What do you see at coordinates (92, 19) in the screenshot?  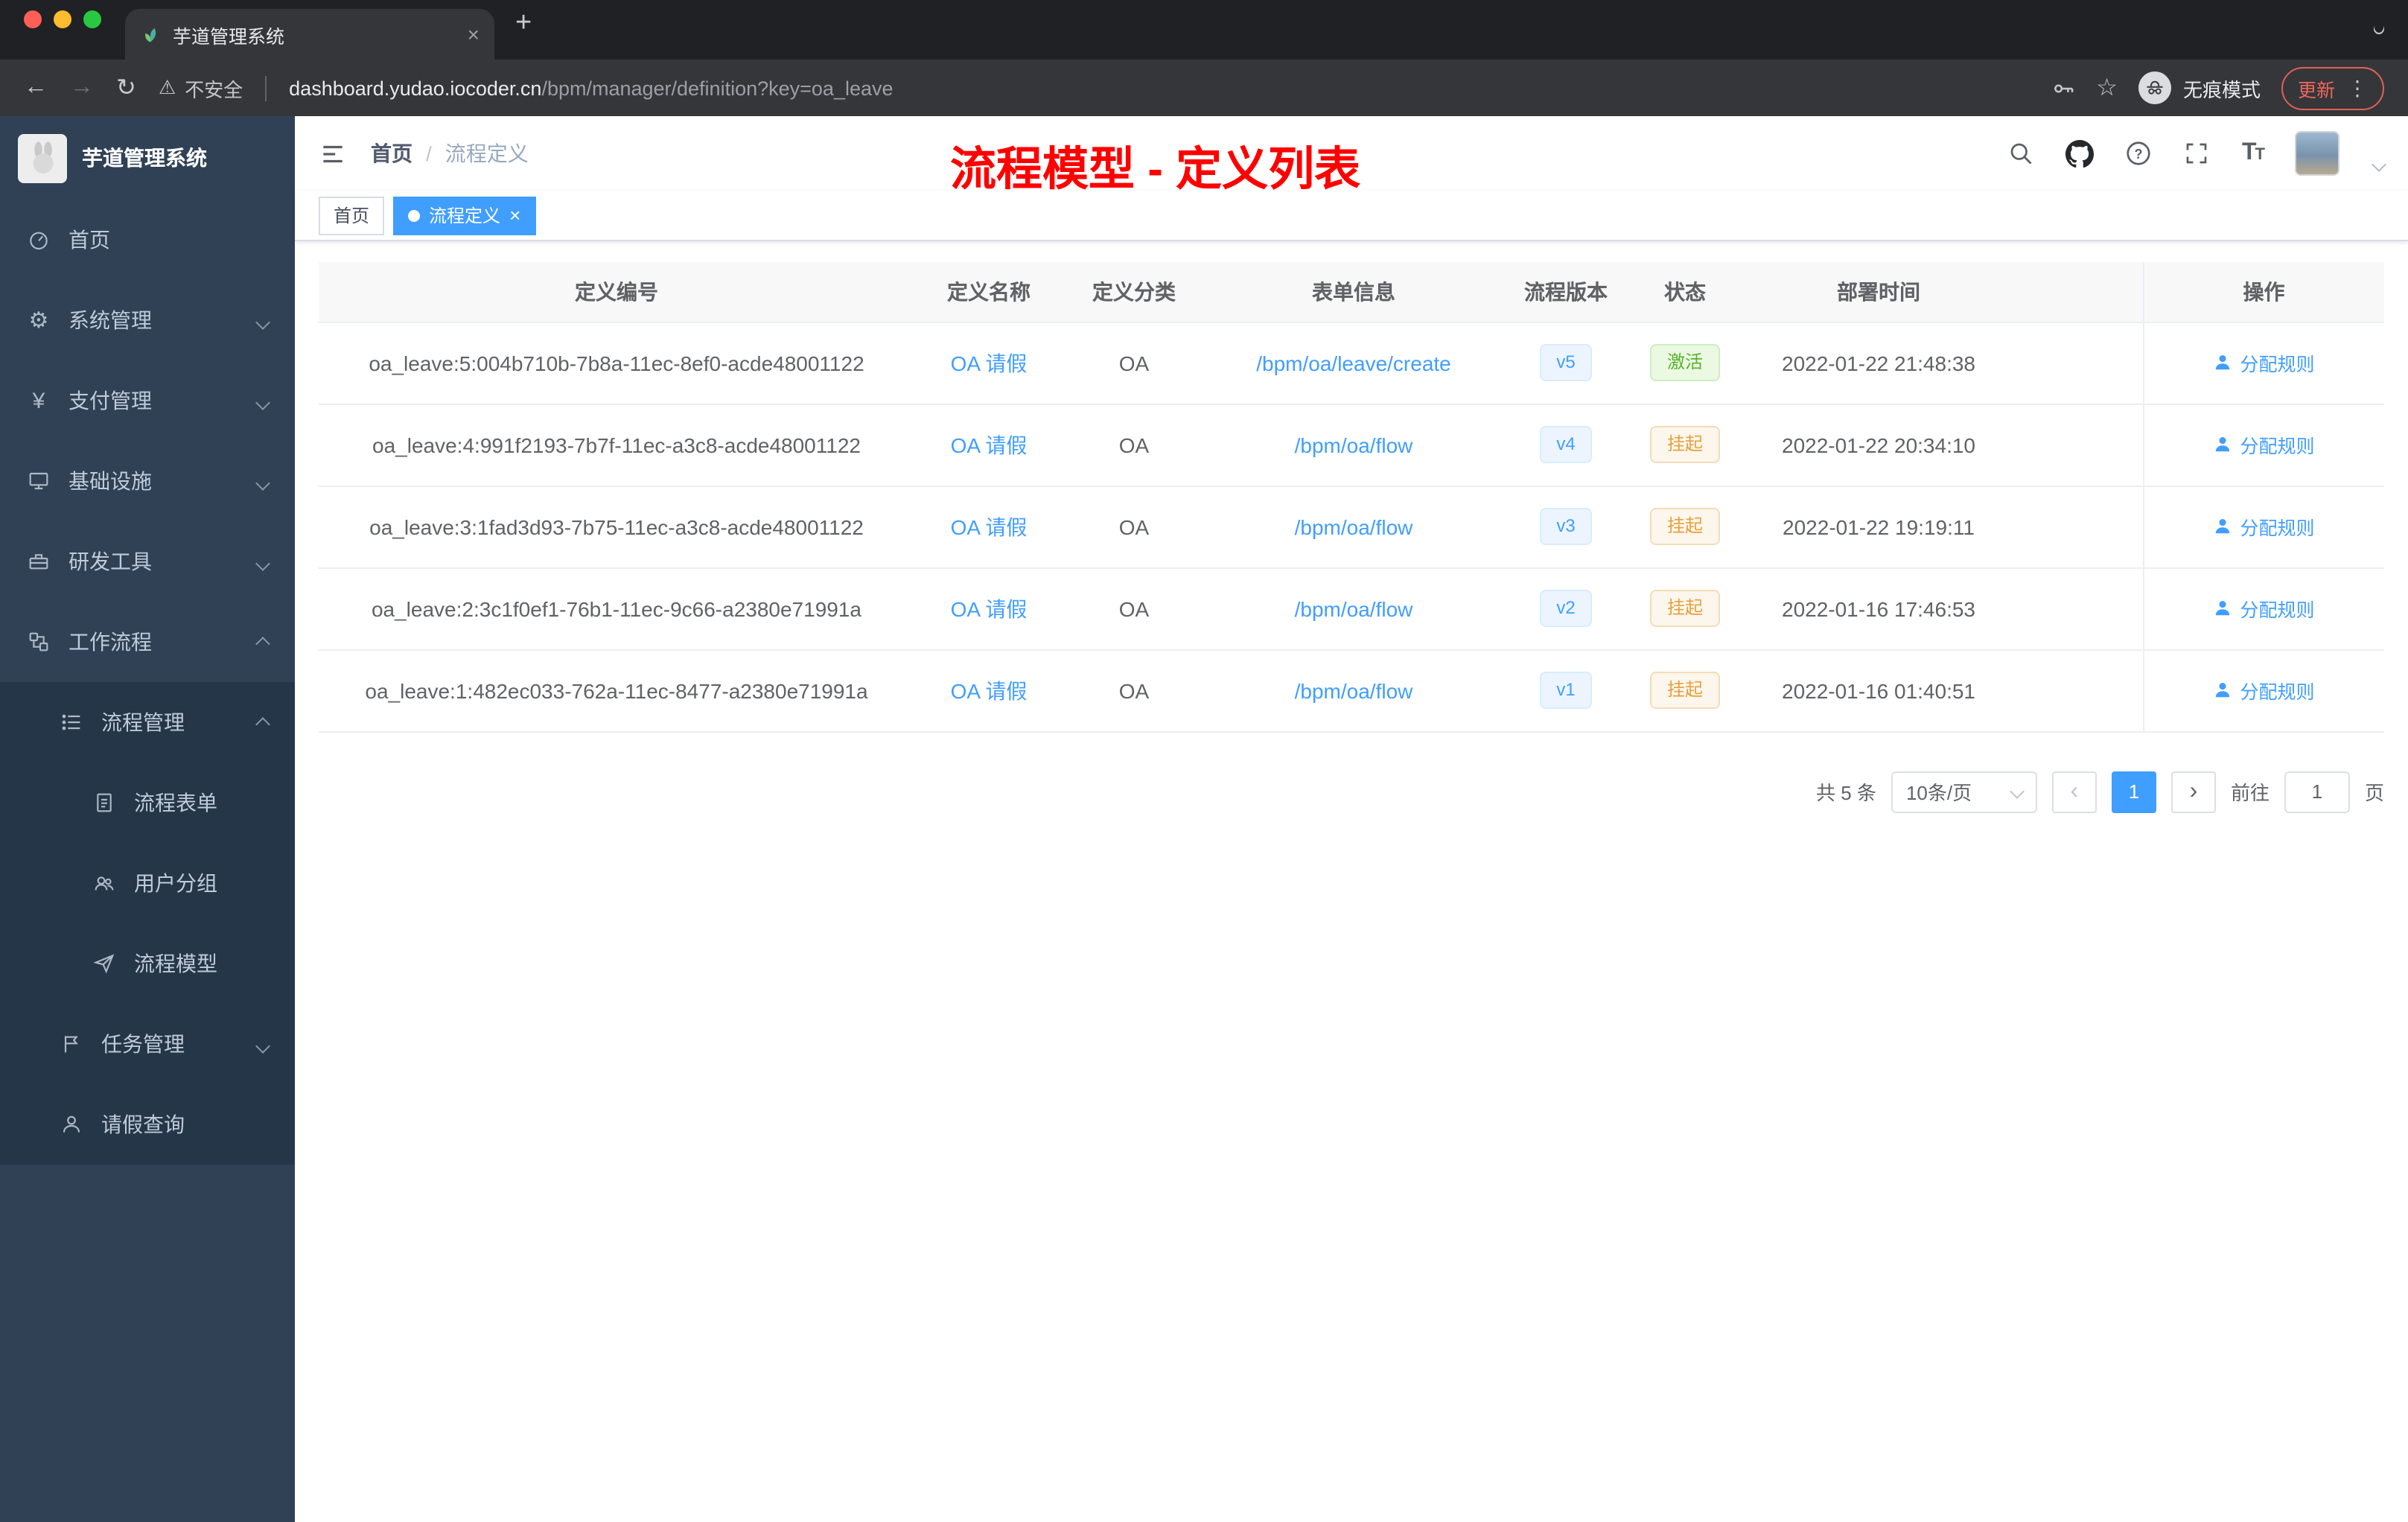 I see `zoom-window-button` at bounding box center [92, 19].